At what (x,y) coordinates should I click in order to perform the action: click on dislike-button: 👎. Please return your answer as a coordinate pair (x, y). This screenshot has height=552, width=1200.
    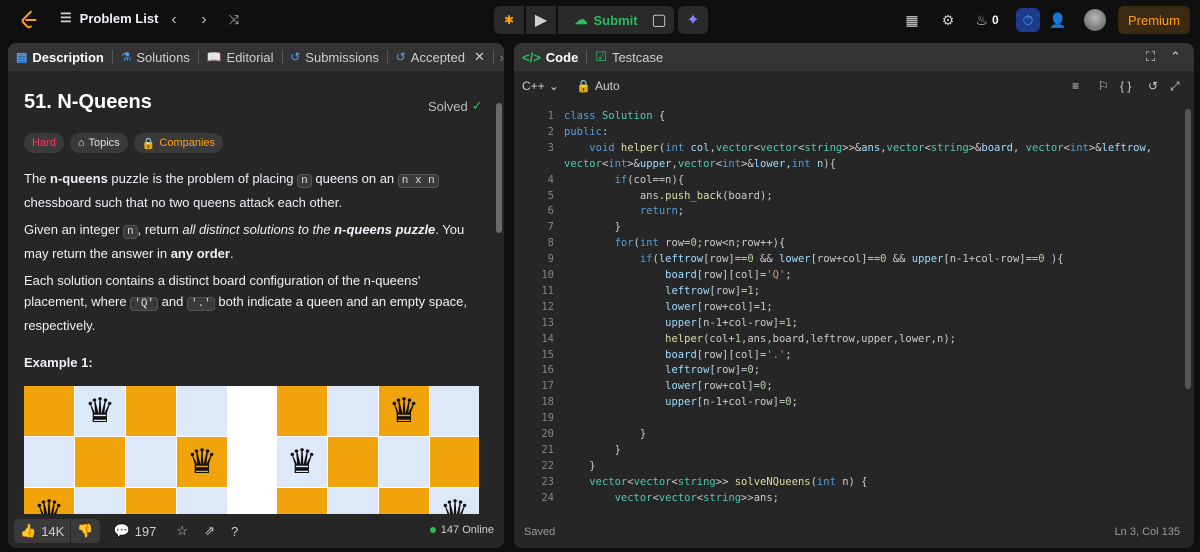
    Looking at the image, I should click on (85, 531).